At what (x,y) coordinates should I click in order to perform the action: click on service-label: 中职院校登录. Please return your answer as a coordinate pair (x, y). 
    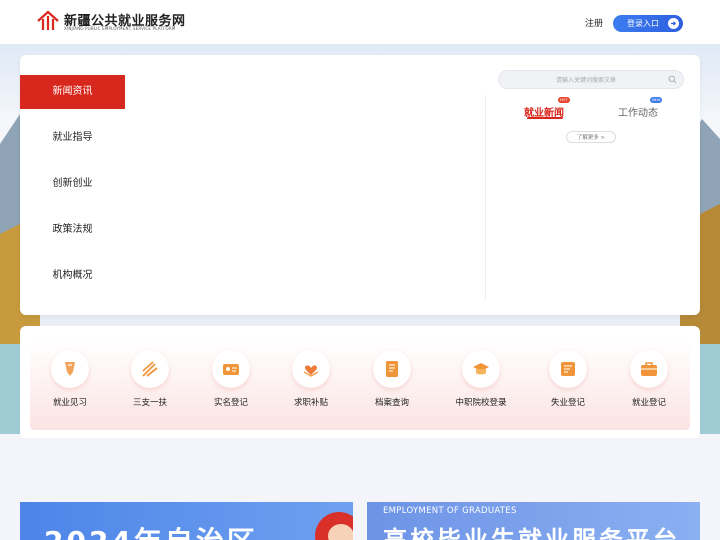
    Looking at the image, I should click on (481, 403).